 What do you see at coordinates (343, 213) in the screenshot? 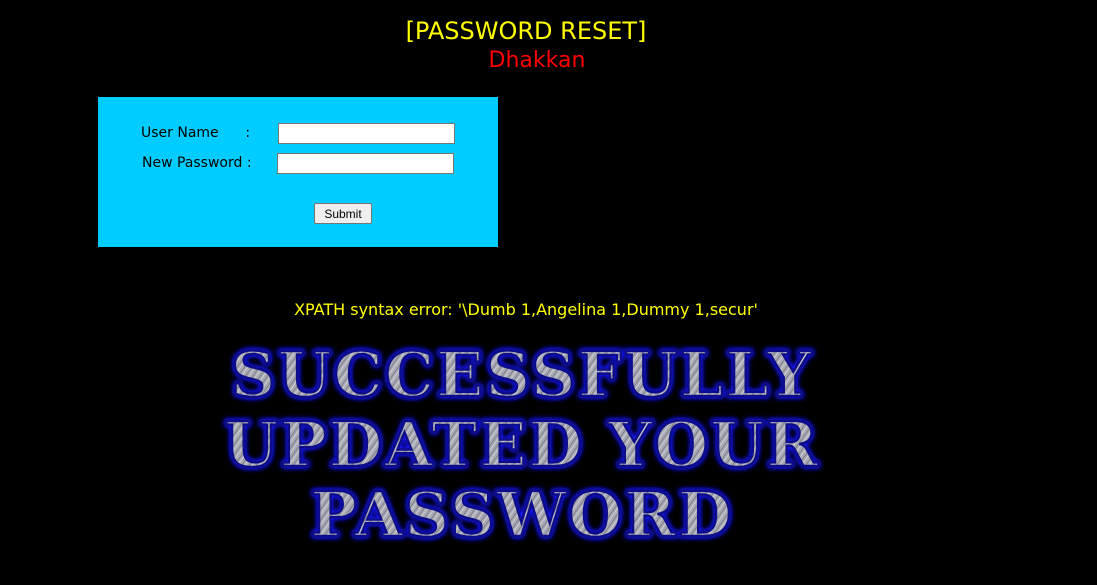
I see `submit-button: Submit` at bounding box center [343, 213].